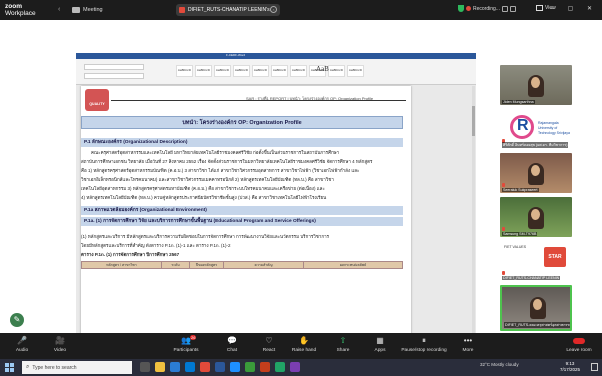 The image size is (602, 376). I want to click on audio-button: 🎤 Audio, so click(22, 344).